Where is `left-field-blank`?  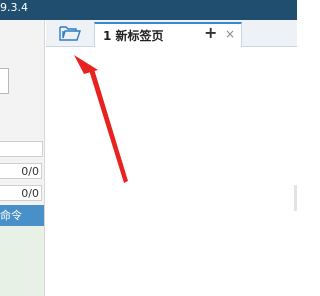
left-field-blank is located at coordinates (21, 149).